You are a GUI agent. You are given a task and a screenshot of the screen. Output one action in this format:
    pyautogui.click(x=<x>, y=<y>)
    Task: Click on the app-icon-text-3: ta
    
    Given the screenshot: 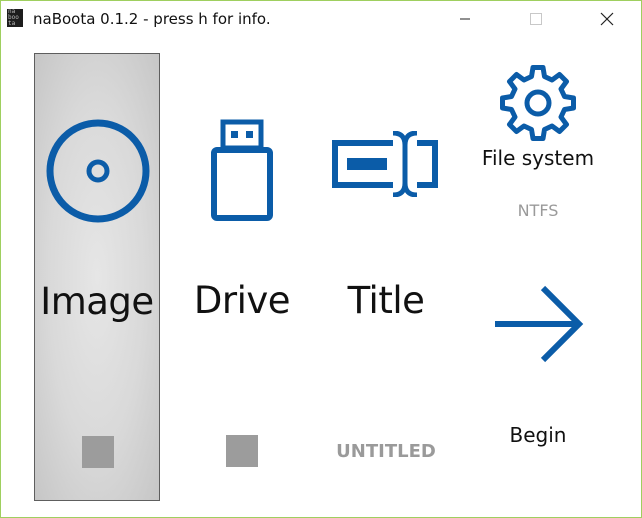 What is the action you would take?
    pyautogui.click(x=12, y=23)
    